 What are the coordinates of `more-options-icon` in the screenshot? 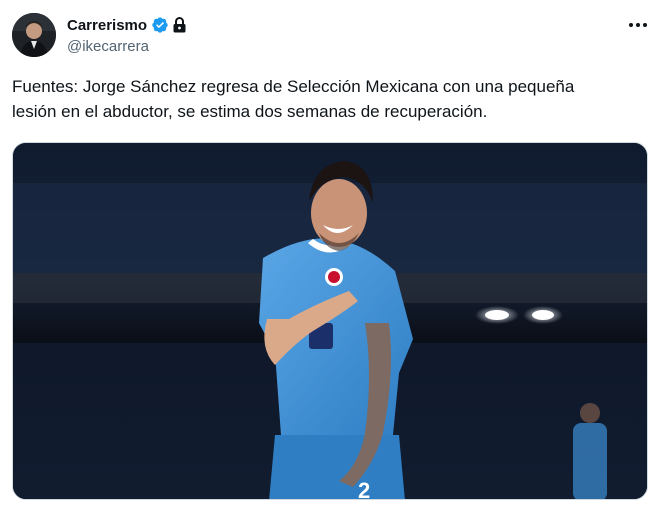 It's located at (638, 25).